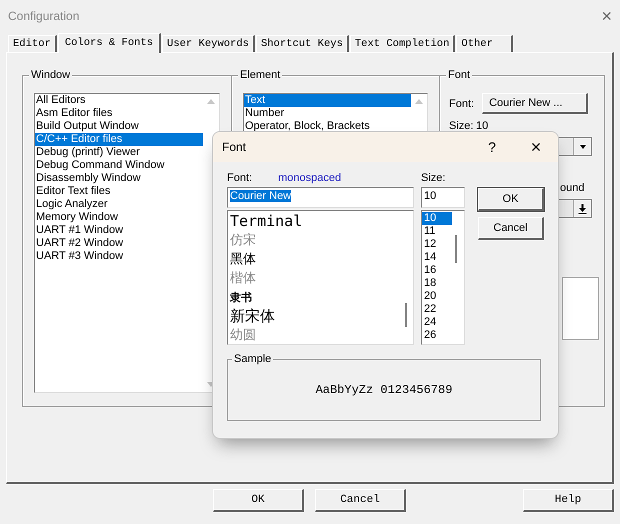  I want to click on group-title: Sample, so click(253, 359).